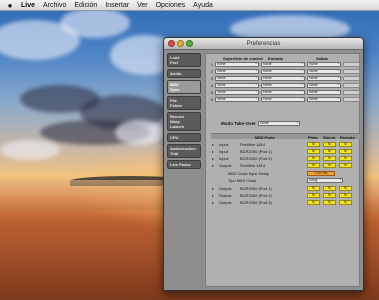 The width and height of the screenshot is (379, 300). I want to click on clock-delay-field: 0.00 ms, so click(321, 173).